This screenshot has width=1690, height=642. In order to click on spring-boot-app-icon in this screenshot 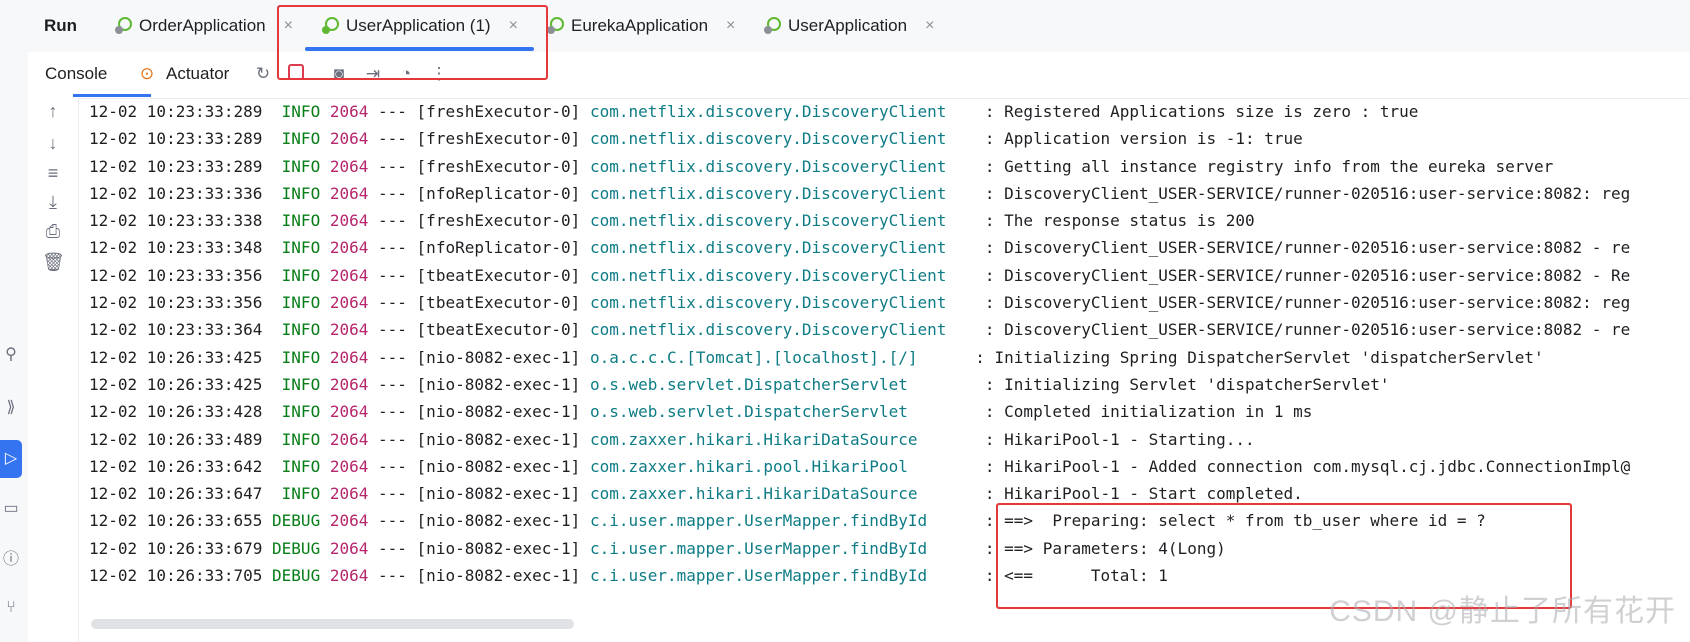, I will do `click(555, 25)`.